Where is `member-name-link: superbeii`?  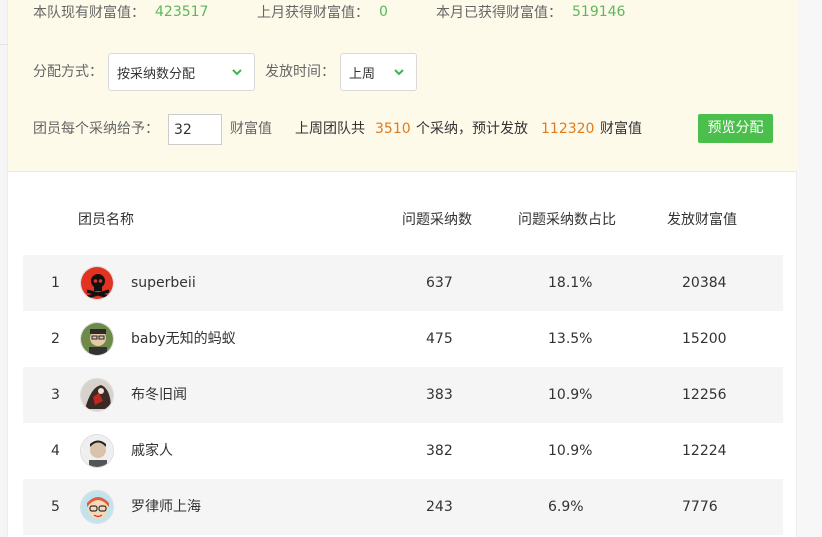 member-name-link: superbeii is located at coordinates (163, 283).